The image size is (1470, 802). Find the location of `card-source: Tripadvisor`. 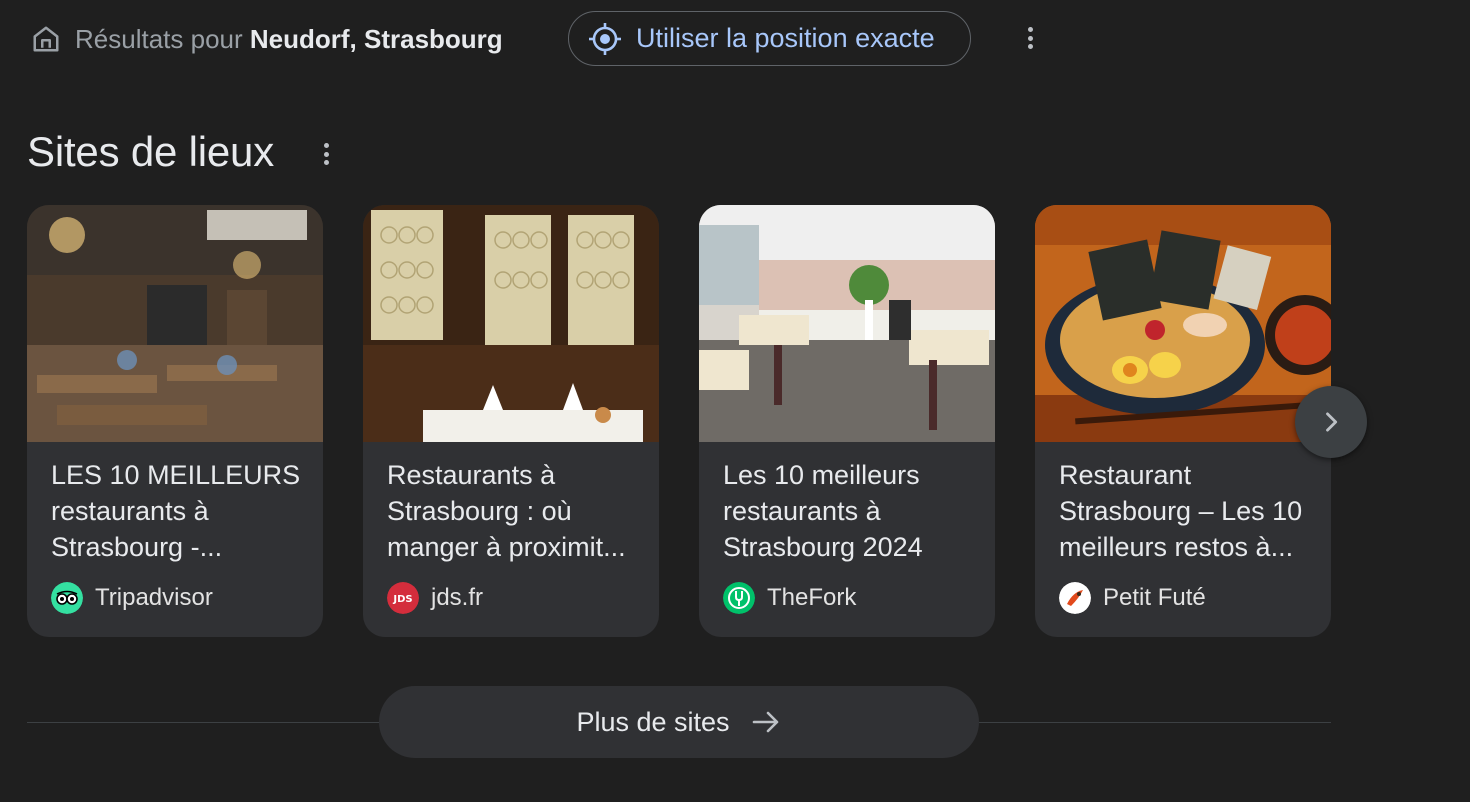

card-source: Tripadvisor is located at coordinates (132, 598).